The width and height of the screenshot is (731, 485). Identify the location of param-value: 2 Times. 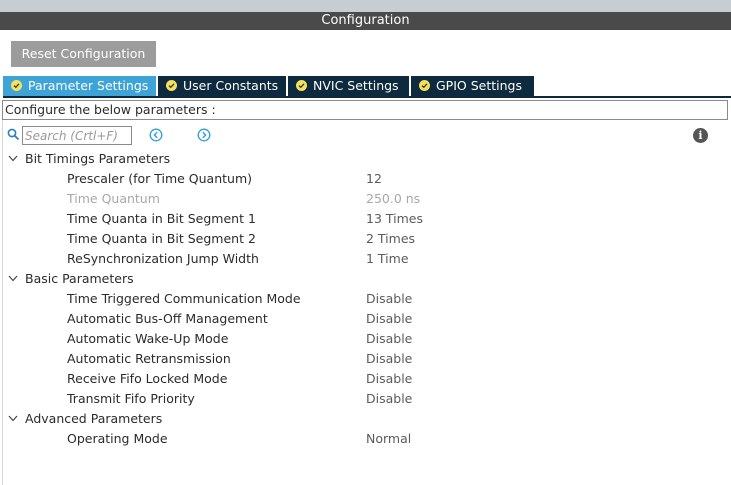
(390, 239).